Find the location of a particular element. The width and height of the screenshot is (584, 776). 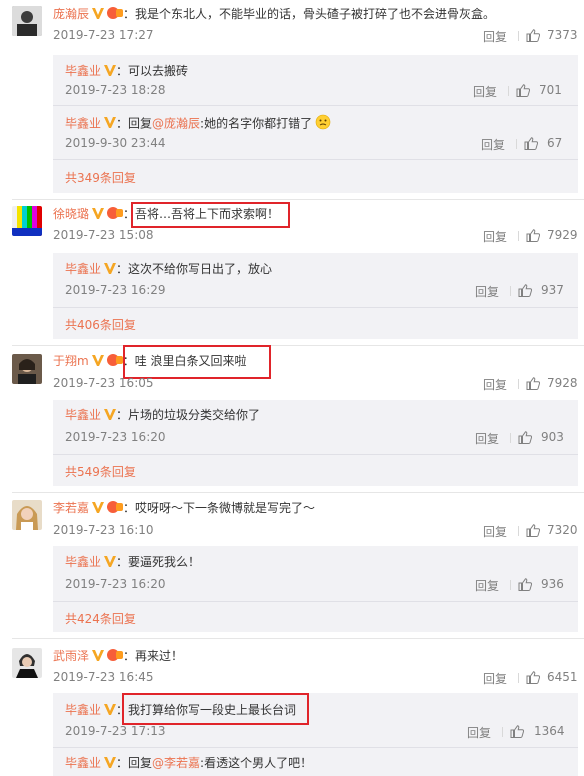

like-count: 1364 is located at coordinates (549, 731).